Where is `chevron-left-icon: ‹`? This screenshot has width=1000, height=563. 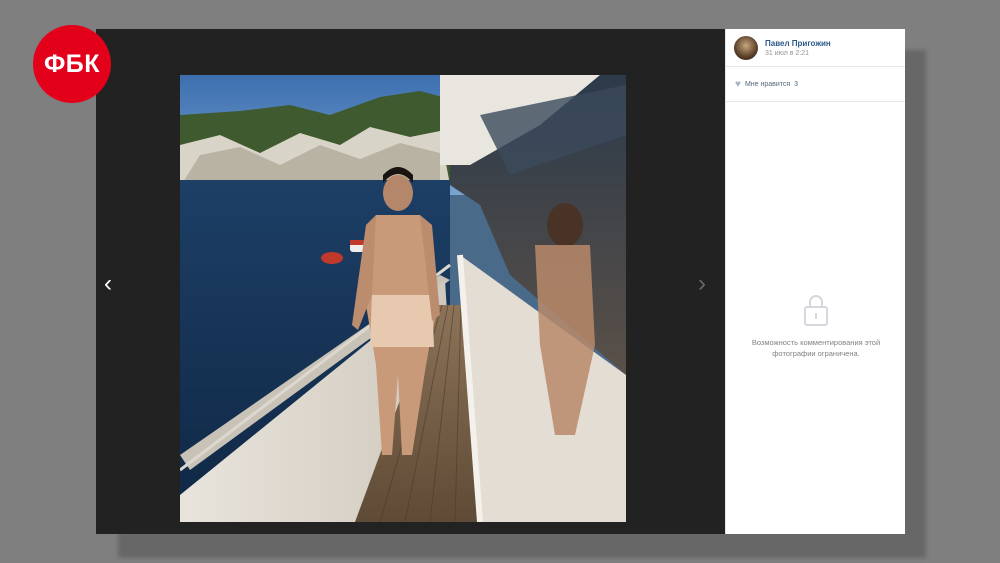 chevron-left-icon: ‹ is located at coordinates (108, 283).